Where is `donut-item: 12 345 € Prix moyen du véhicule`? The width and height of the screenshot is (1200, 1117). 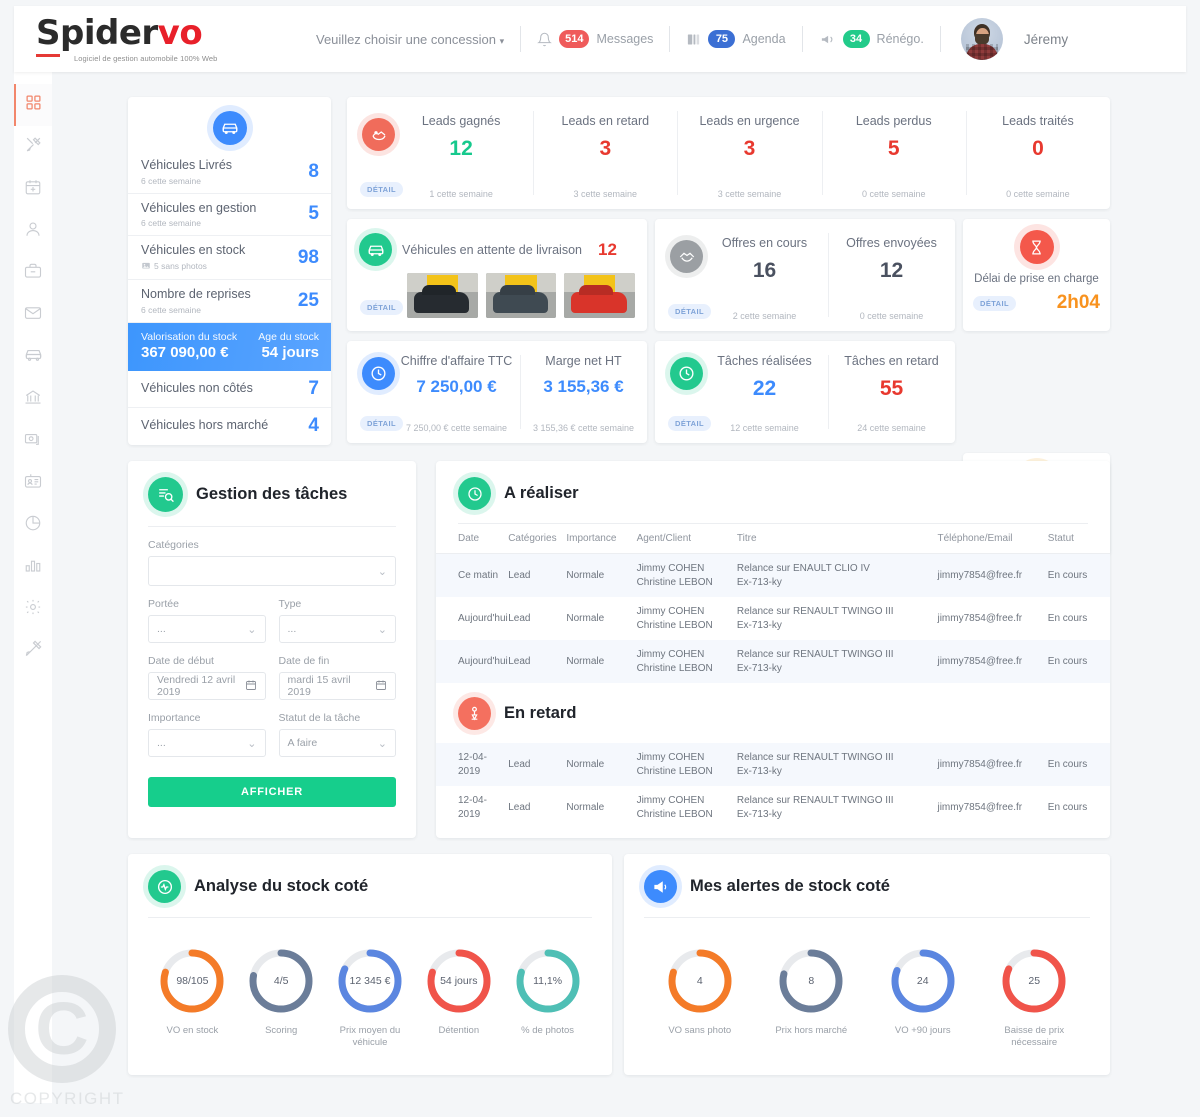
donut-item: 12 345 € Prix moyen du véhicule is located at coordinates (370, 998).